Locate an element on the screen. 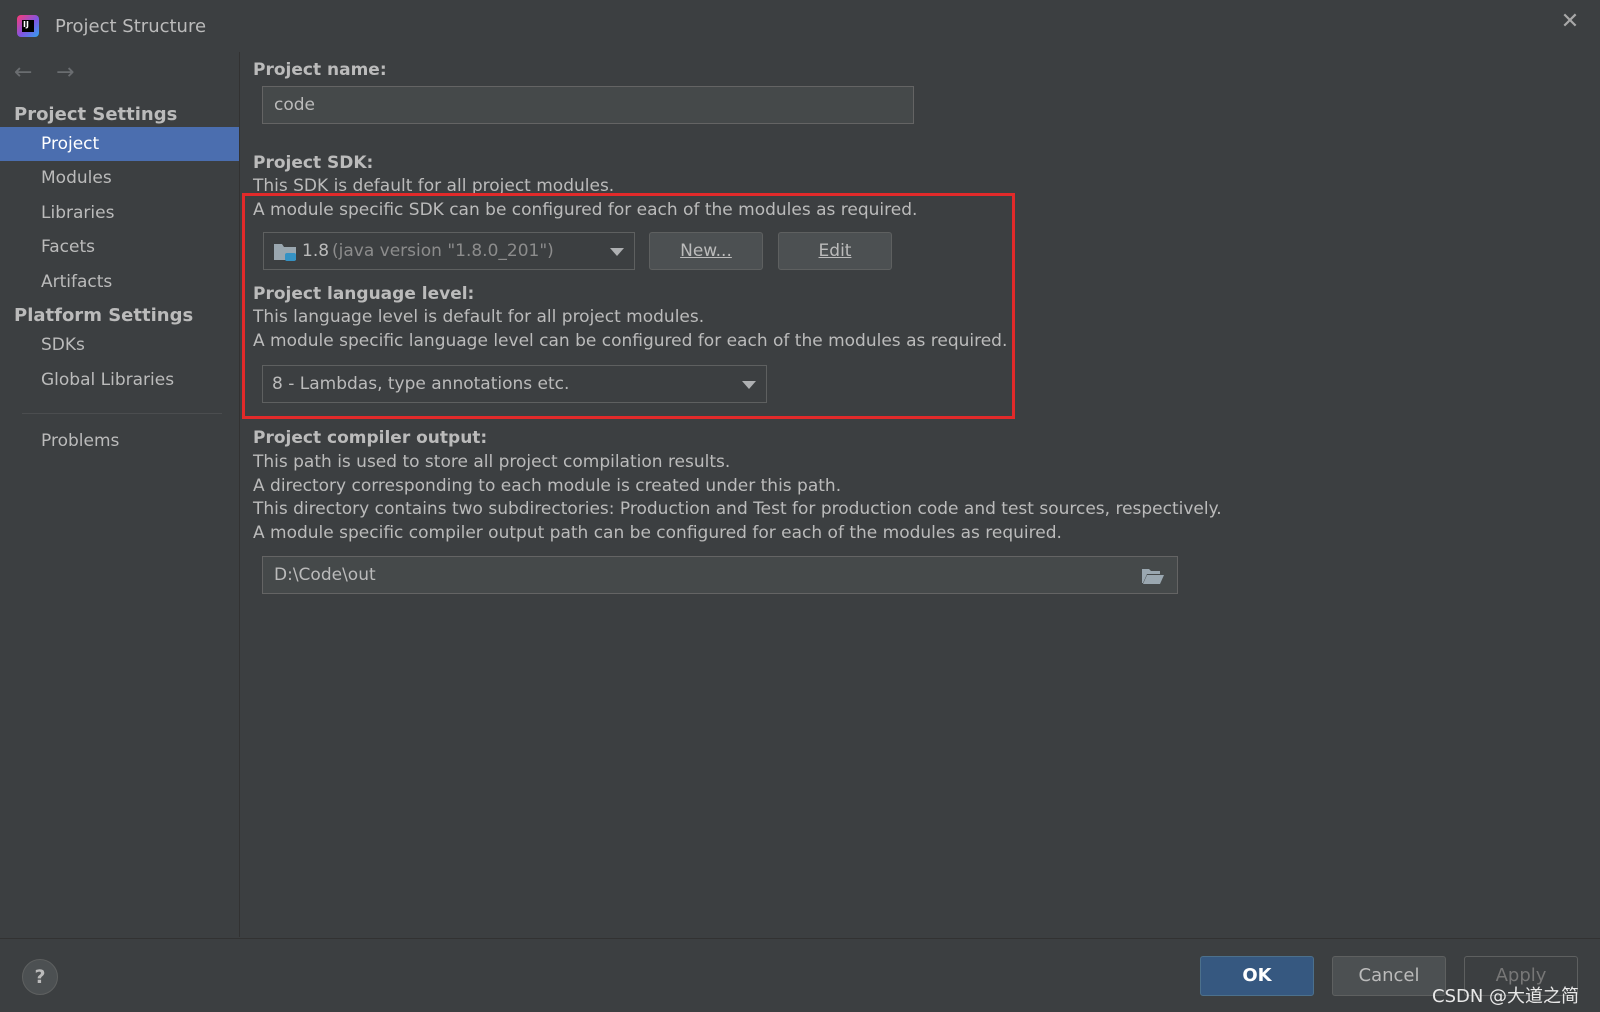 The height and width of the screenshot is (1012, 1600). project-sdk-label: Project SDK: is located at coordinates (313, 163).